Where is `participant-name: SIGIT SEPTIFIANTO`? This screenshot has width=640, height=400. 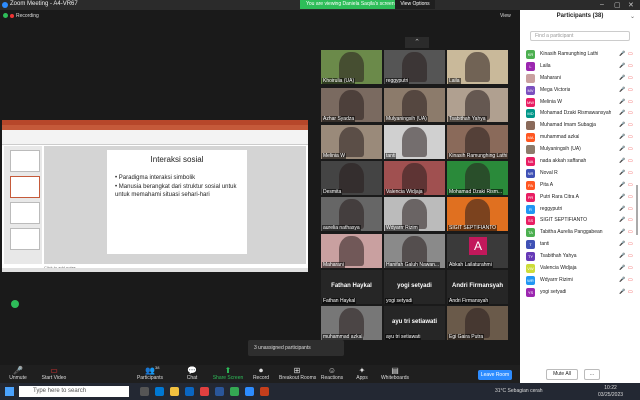
participant-name: SIGIT SEPTIFIANTO is located at coordinates (564, 220).